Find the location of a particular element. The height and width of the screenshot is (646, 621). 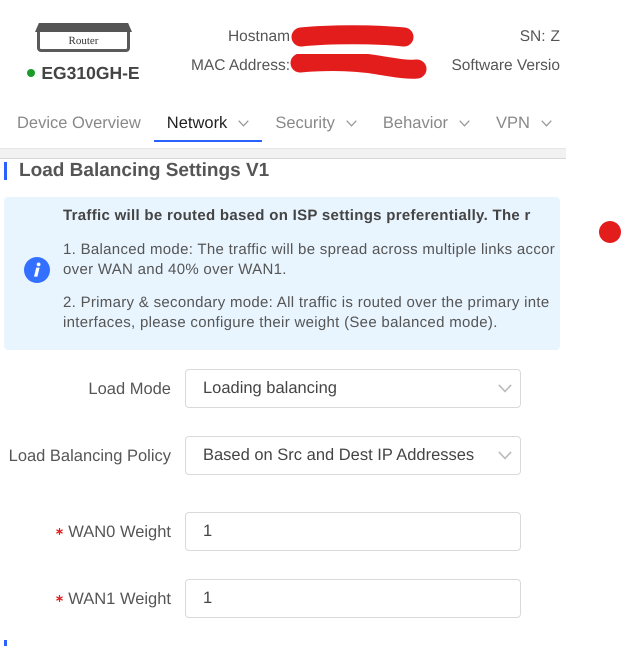

nav-tab: Behavior is located at coordinates (427, 121).